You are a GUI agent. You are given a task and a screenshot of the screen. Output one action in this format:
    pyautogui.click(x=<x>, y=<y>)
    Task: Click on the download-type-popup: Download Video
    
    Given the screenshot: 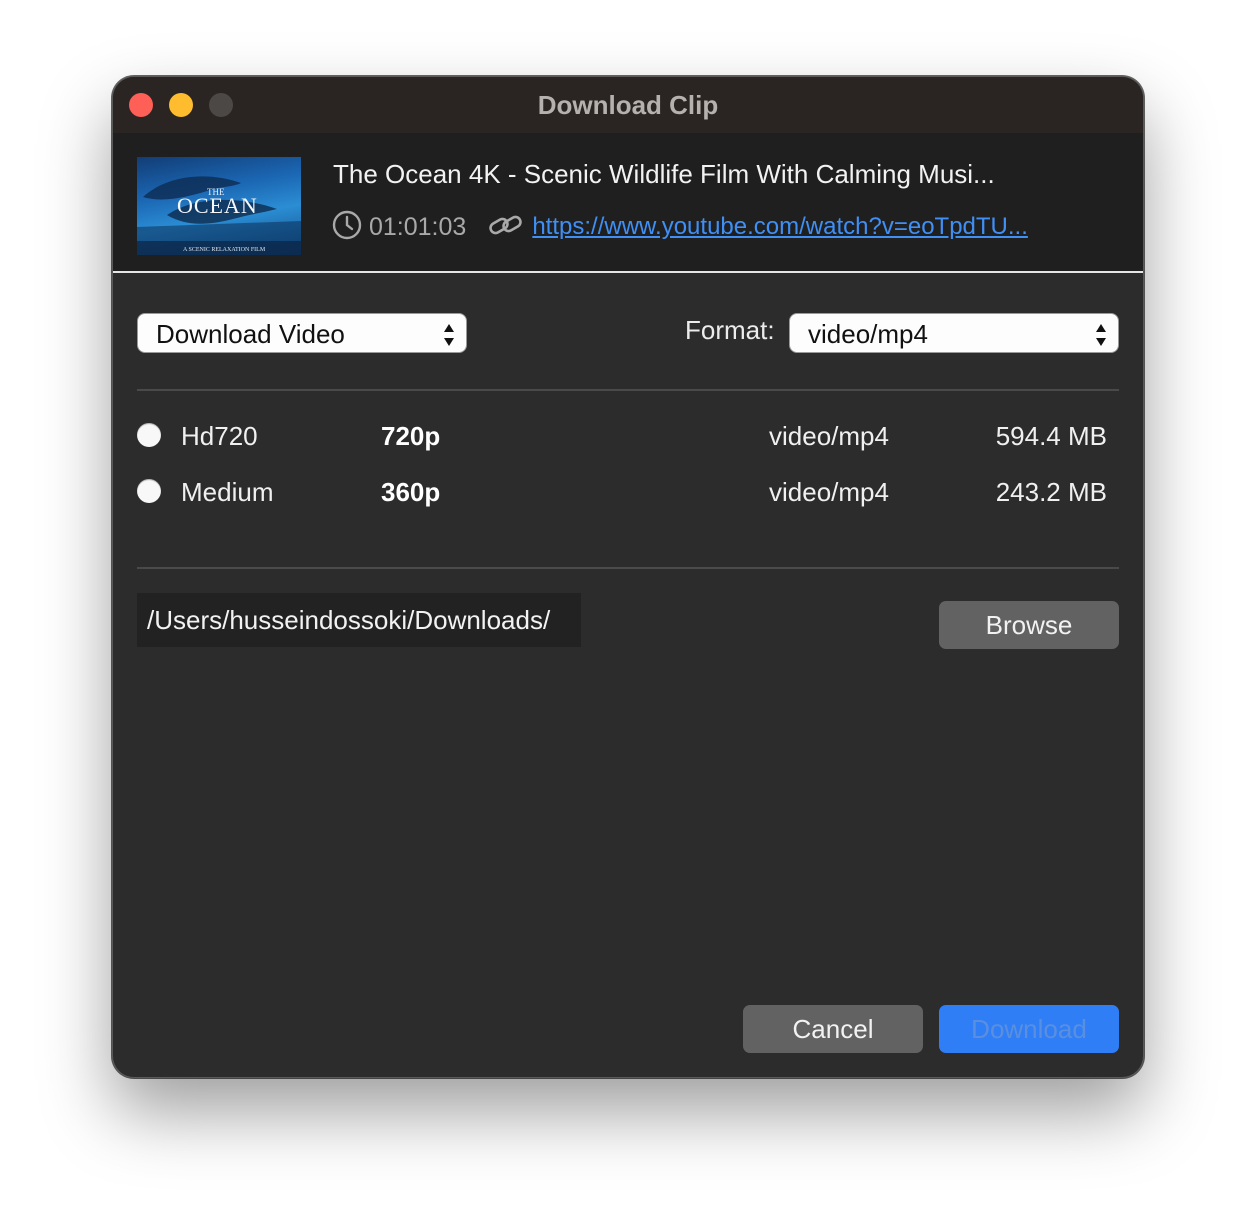 What is the action you would take?
    pyautogui.click(x=302, y=333)
    